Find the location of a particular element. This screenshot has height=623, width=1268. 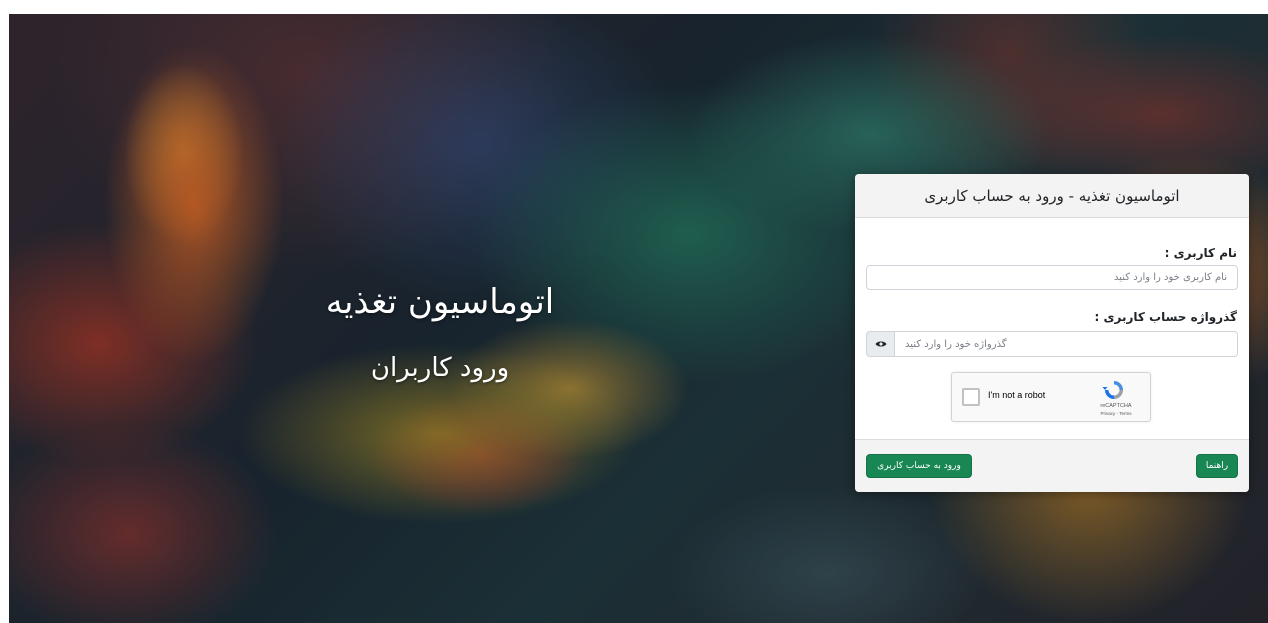

password-label: گذرواژه حساب کاربری : is located at coordinates (1166, 317).